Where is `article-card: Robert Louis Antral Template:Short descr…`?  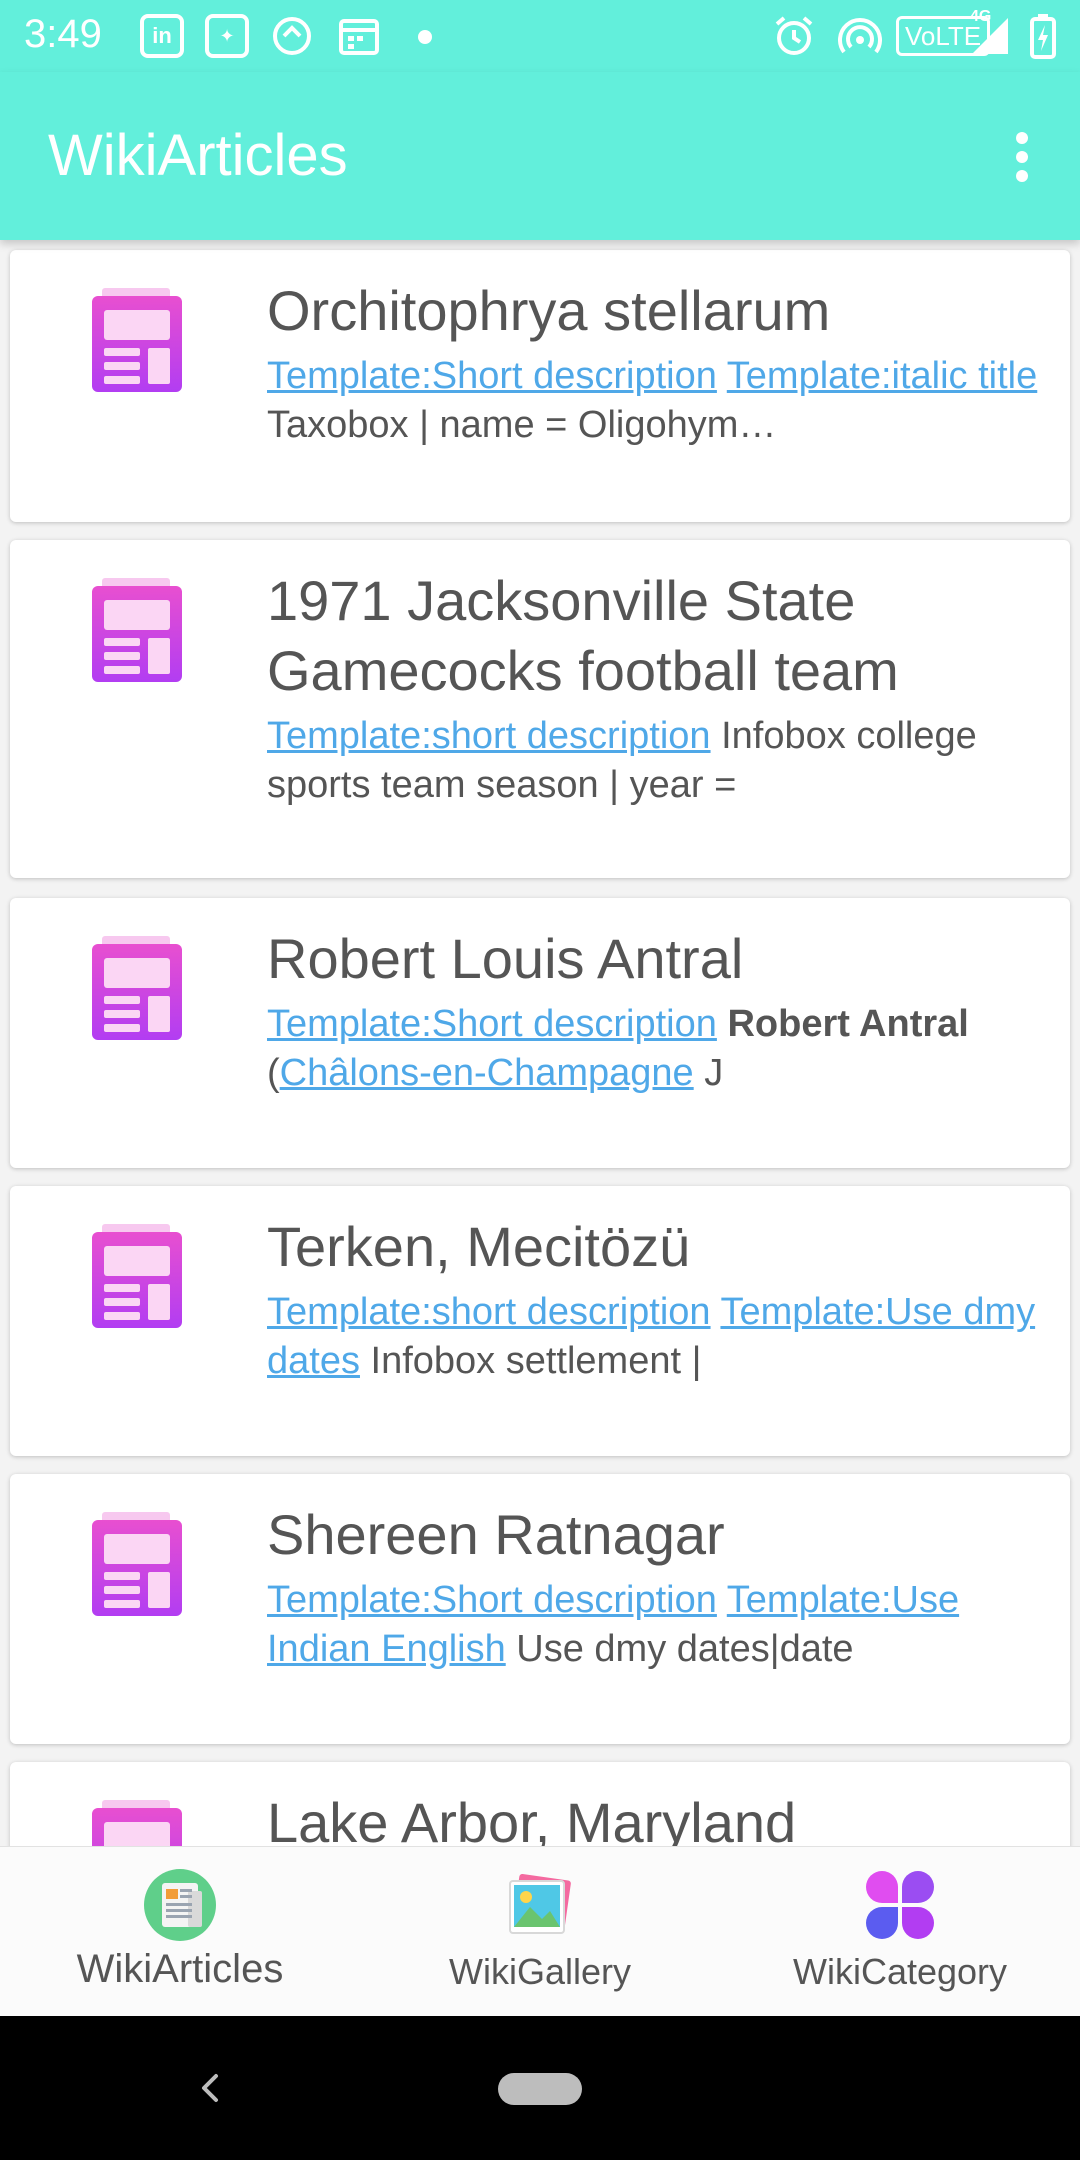 article-card: Robert Louis Antral Template:Short descr… is located at coordinates (540, 1033).